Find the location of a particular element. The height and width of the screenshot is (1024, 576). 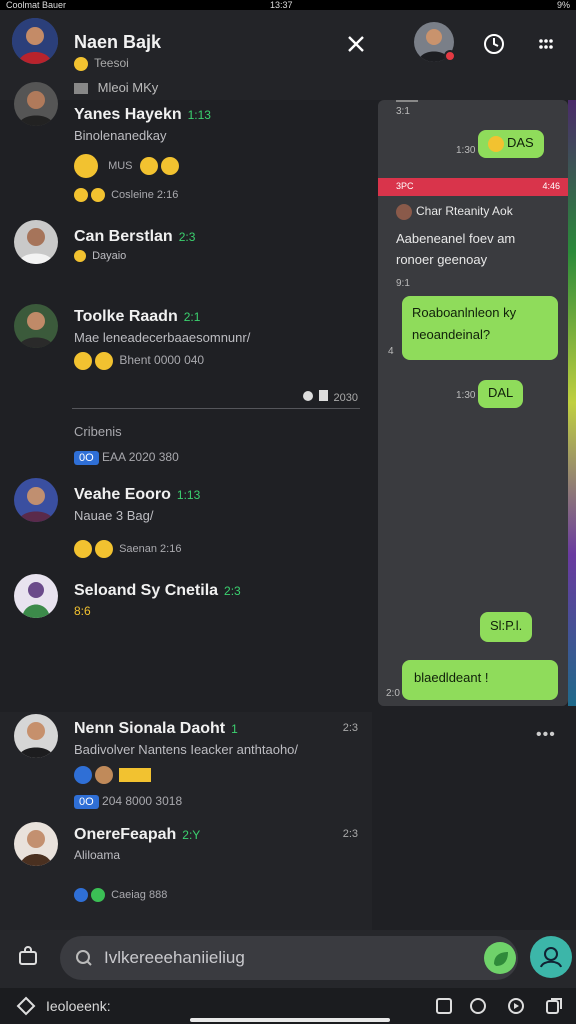

folder-icon is located at coordinates (81, 89).